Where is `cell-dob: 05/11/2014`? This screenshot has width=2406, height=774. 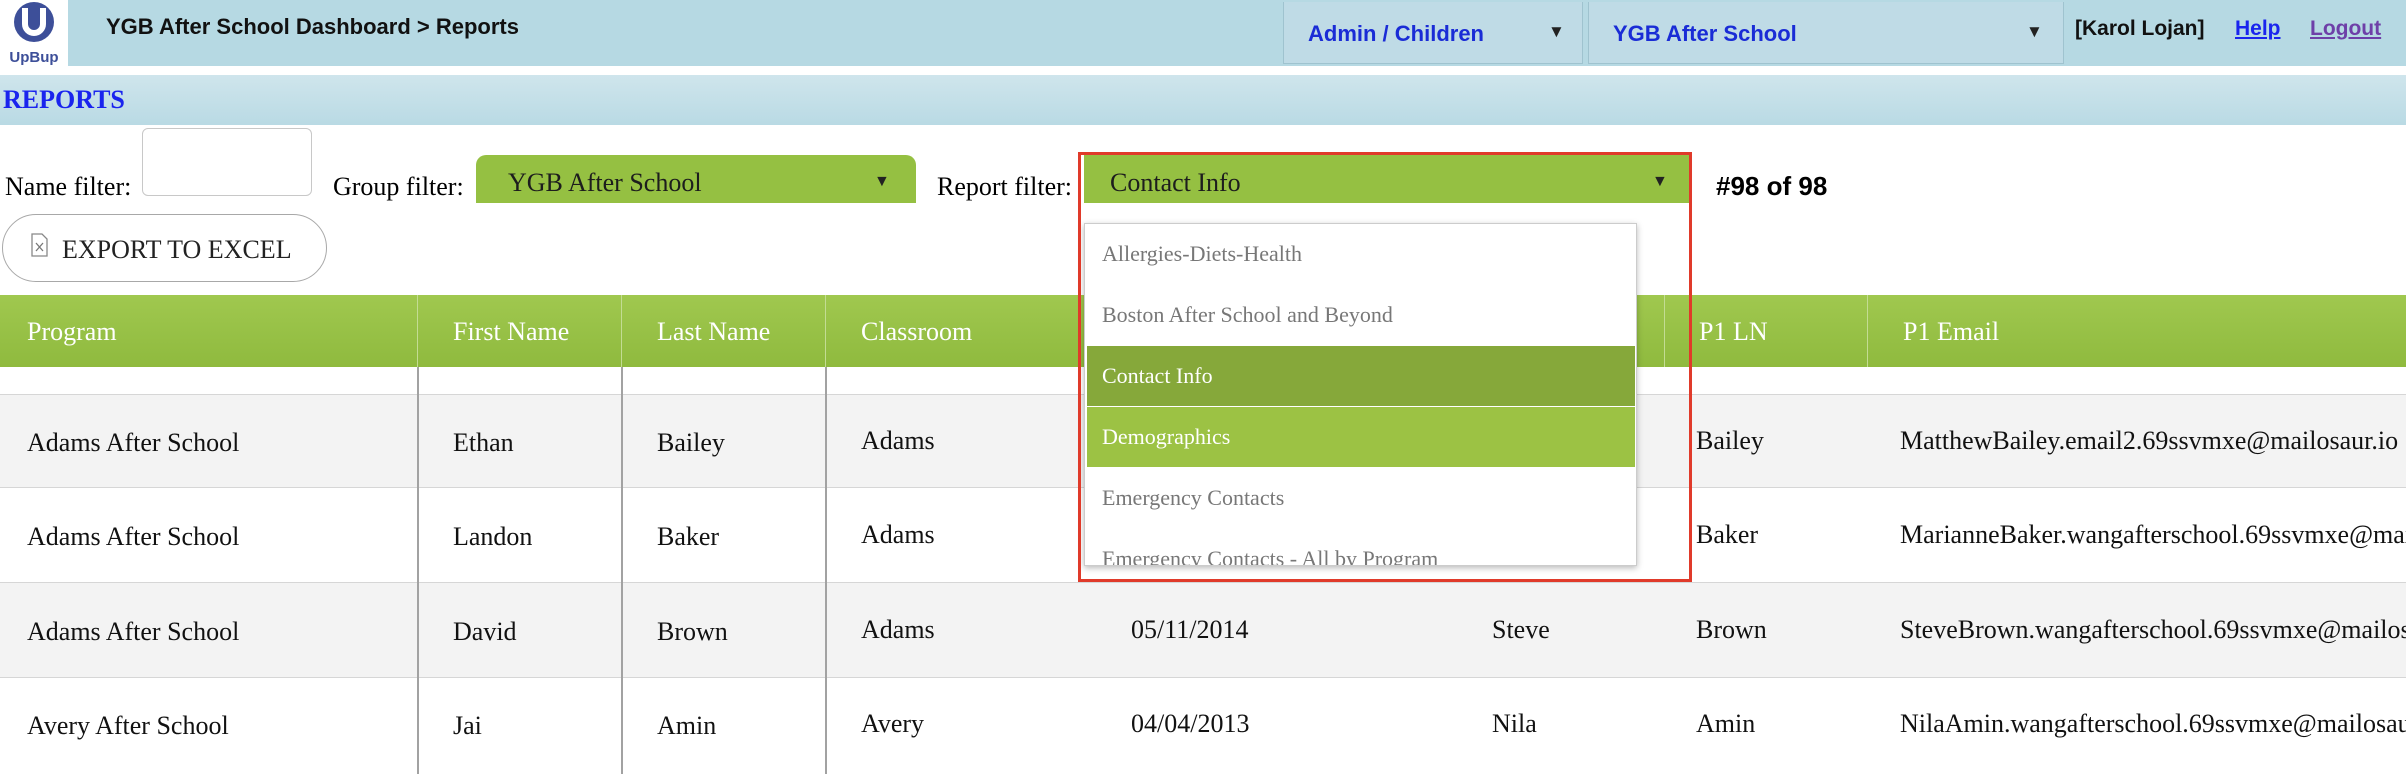
cell-dob: 05/11/2014 is located at coordinates (1190, 629).